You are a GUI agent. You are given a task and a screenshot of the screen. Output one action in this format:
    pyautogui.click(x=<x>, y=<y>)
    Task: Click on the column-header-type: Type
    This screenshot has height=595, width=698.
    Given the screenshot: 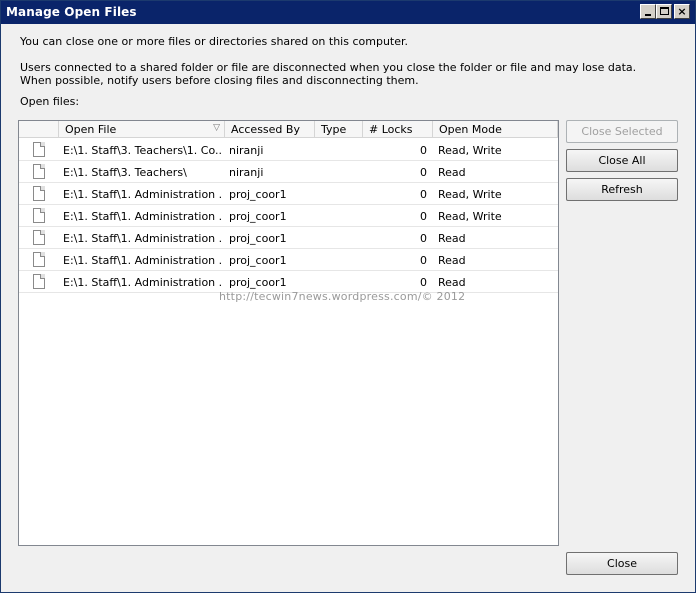 What is the action you would take?
    pyautogui.click(x=339, y=129)
    